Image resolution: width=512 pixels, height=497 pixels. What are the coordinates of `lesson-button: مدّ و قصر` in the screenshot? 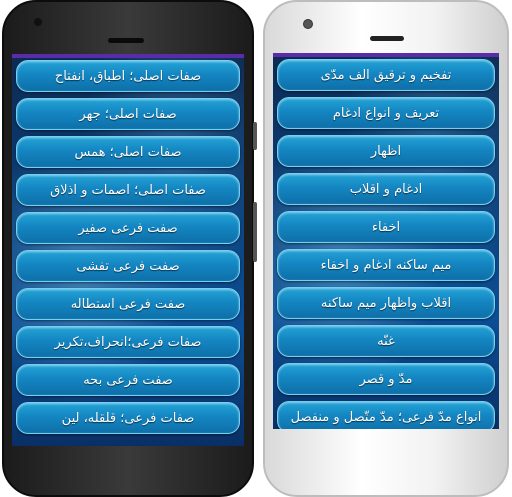 It's located at (386, 379).